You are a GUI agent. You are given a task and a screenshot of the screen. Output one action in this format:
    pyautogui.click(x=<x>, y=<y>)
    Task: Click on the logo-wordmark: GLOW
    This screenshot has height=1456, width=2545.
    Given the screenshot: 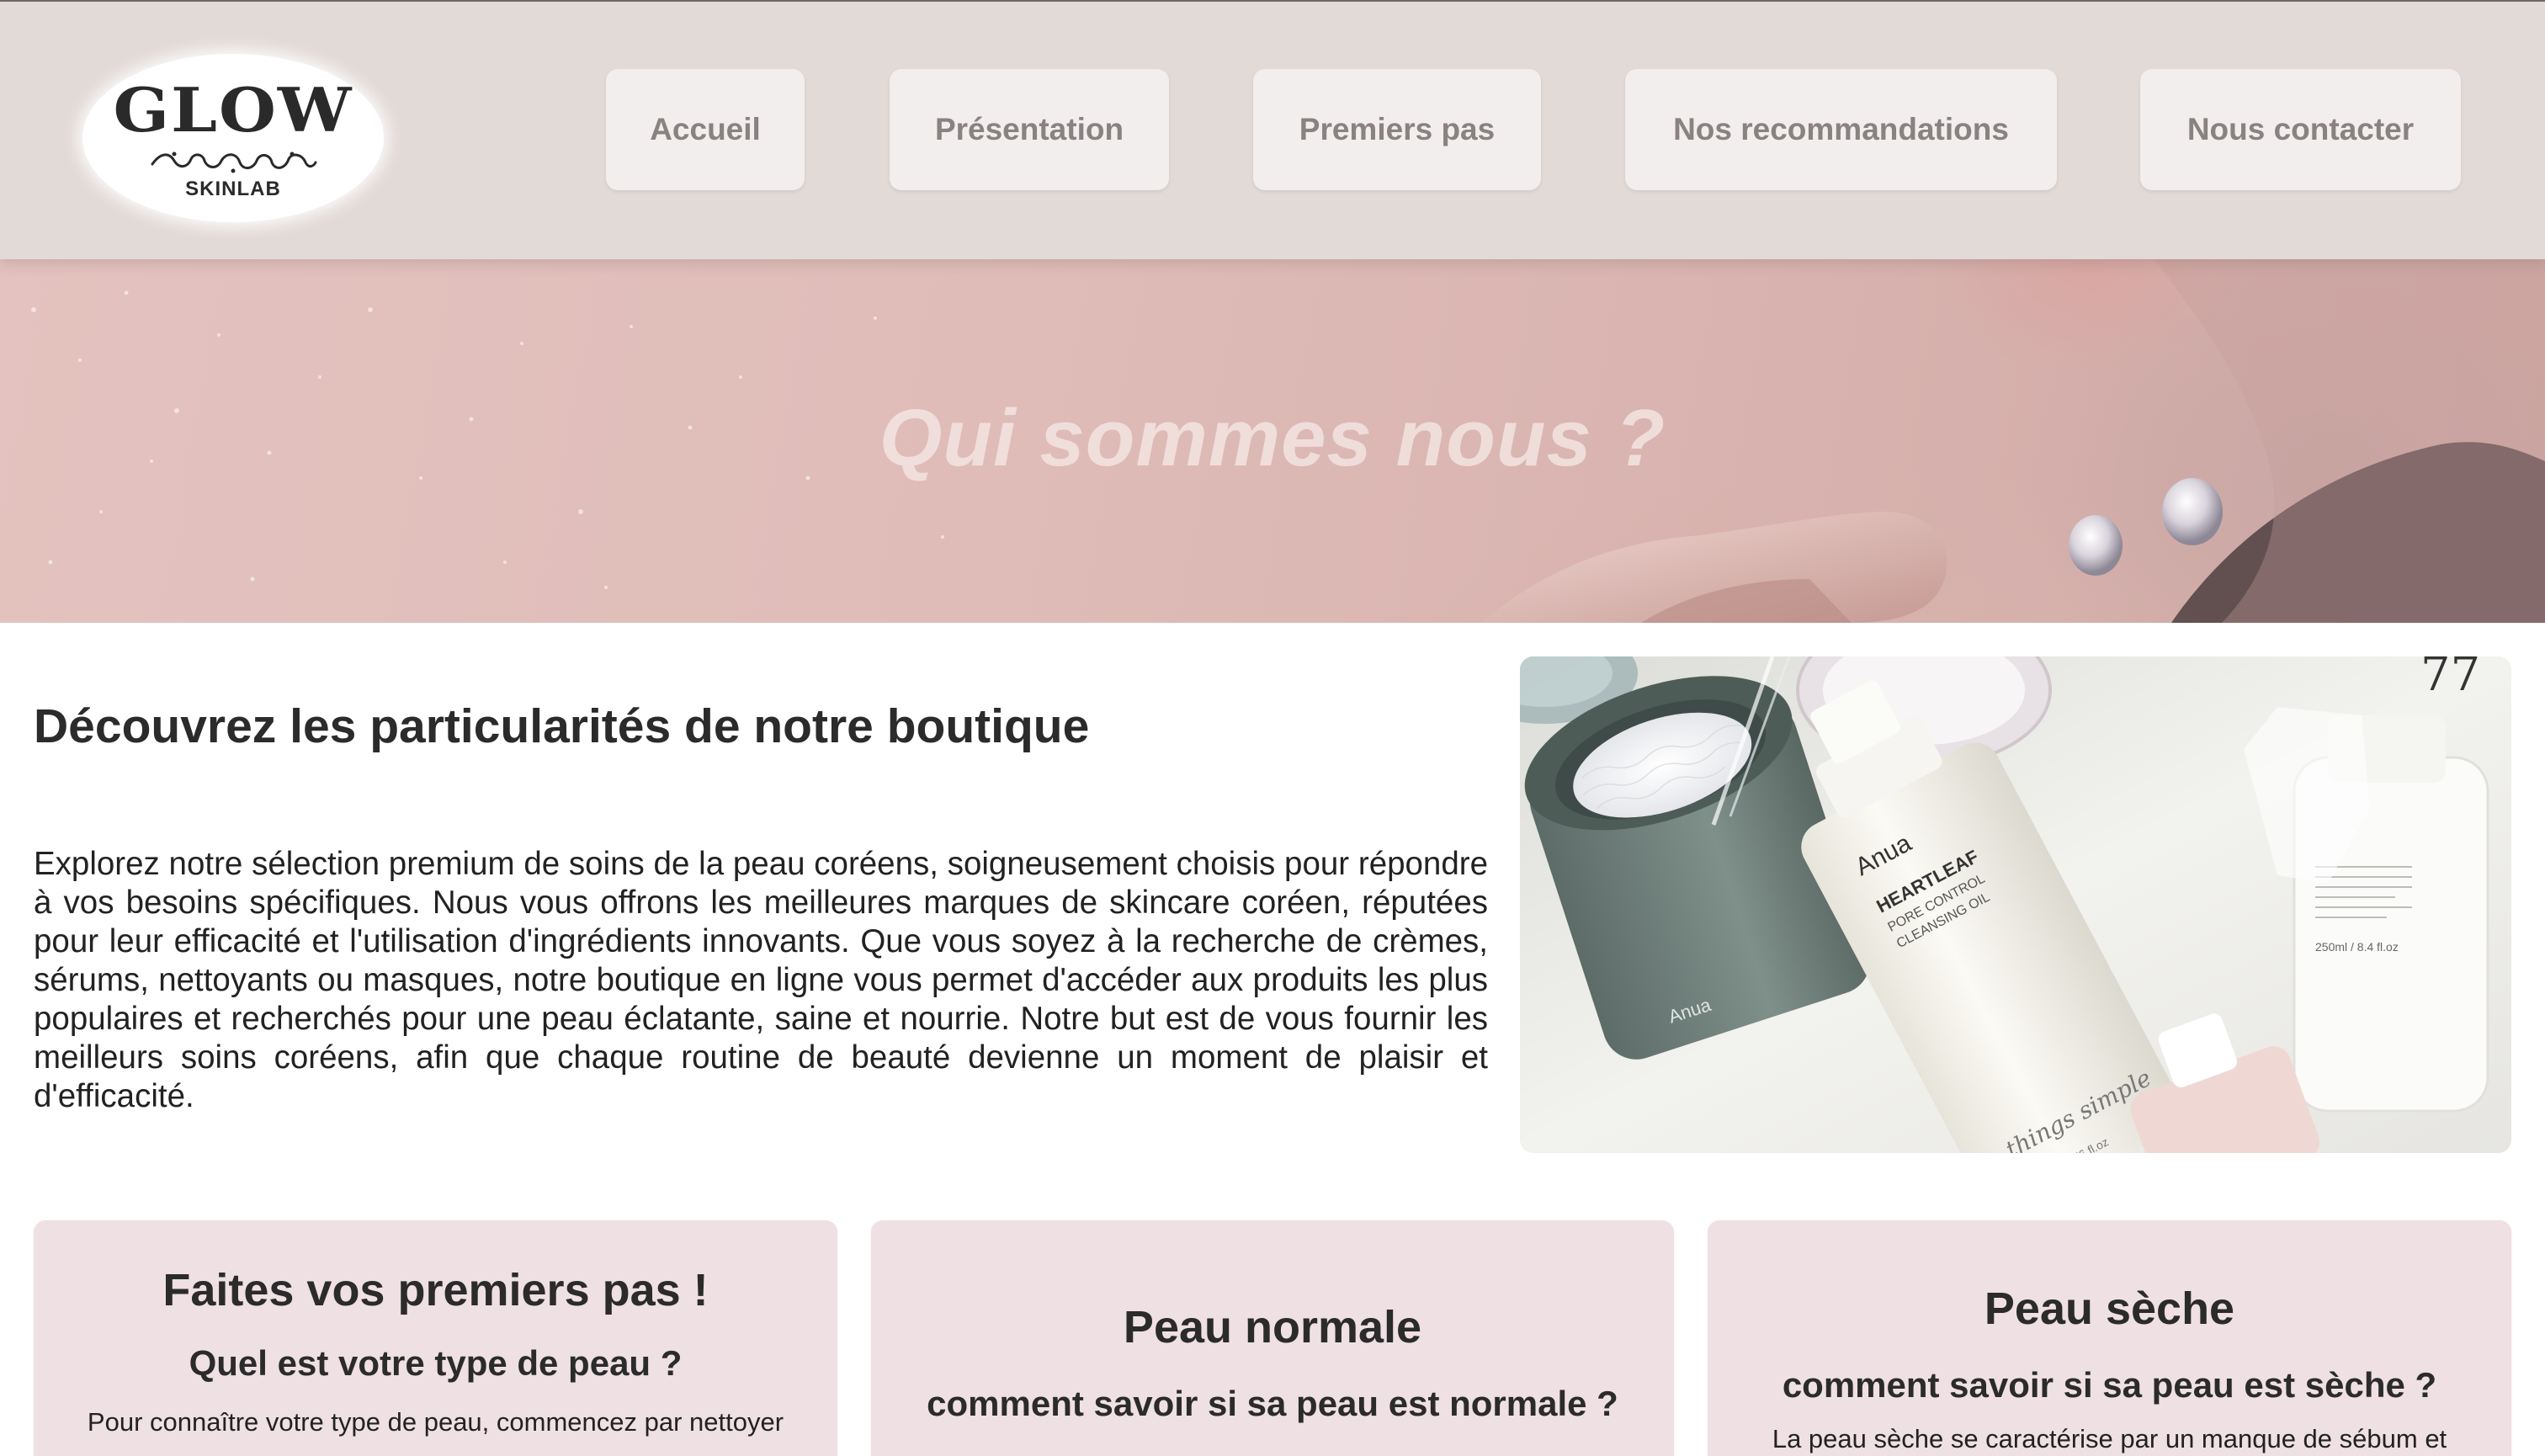 What is the action you would take?
    pyautogui.click(x=233, y=110)
    